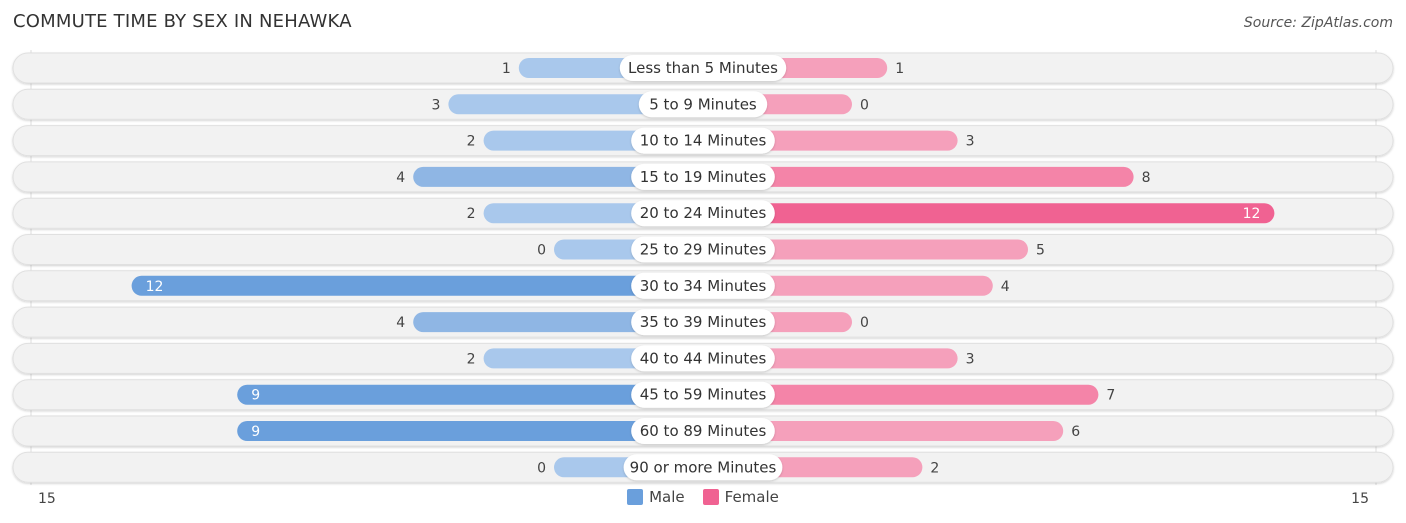  I want to click on value-label-female: 6, so click(1075, 432).